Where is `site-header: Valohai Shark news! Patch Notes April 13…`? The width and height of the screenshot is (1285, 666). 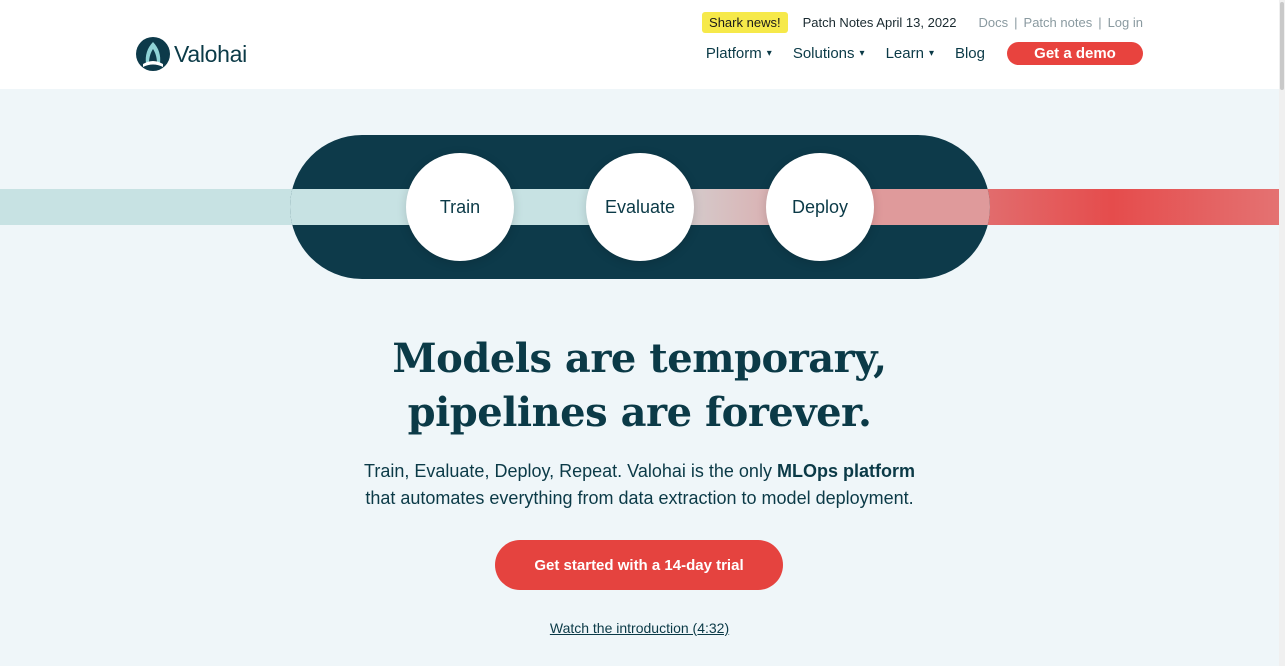
site-header: Valohai Shark news! Patch Notes April 13… is located at coordinates (639, 44).